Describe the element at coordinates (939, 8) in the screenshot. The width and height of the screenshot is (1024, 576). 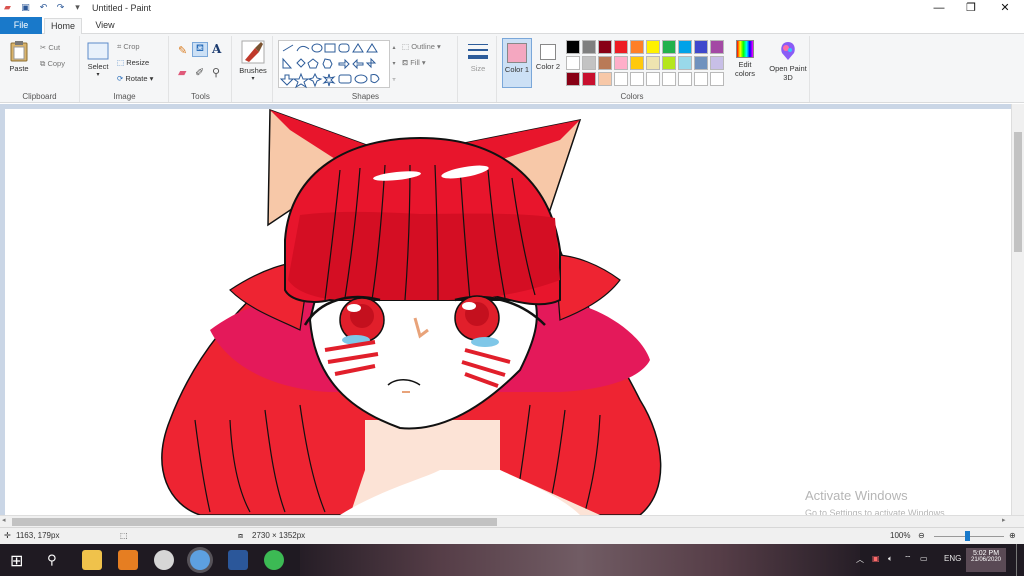
I see `minimize-icon: —` at that location.